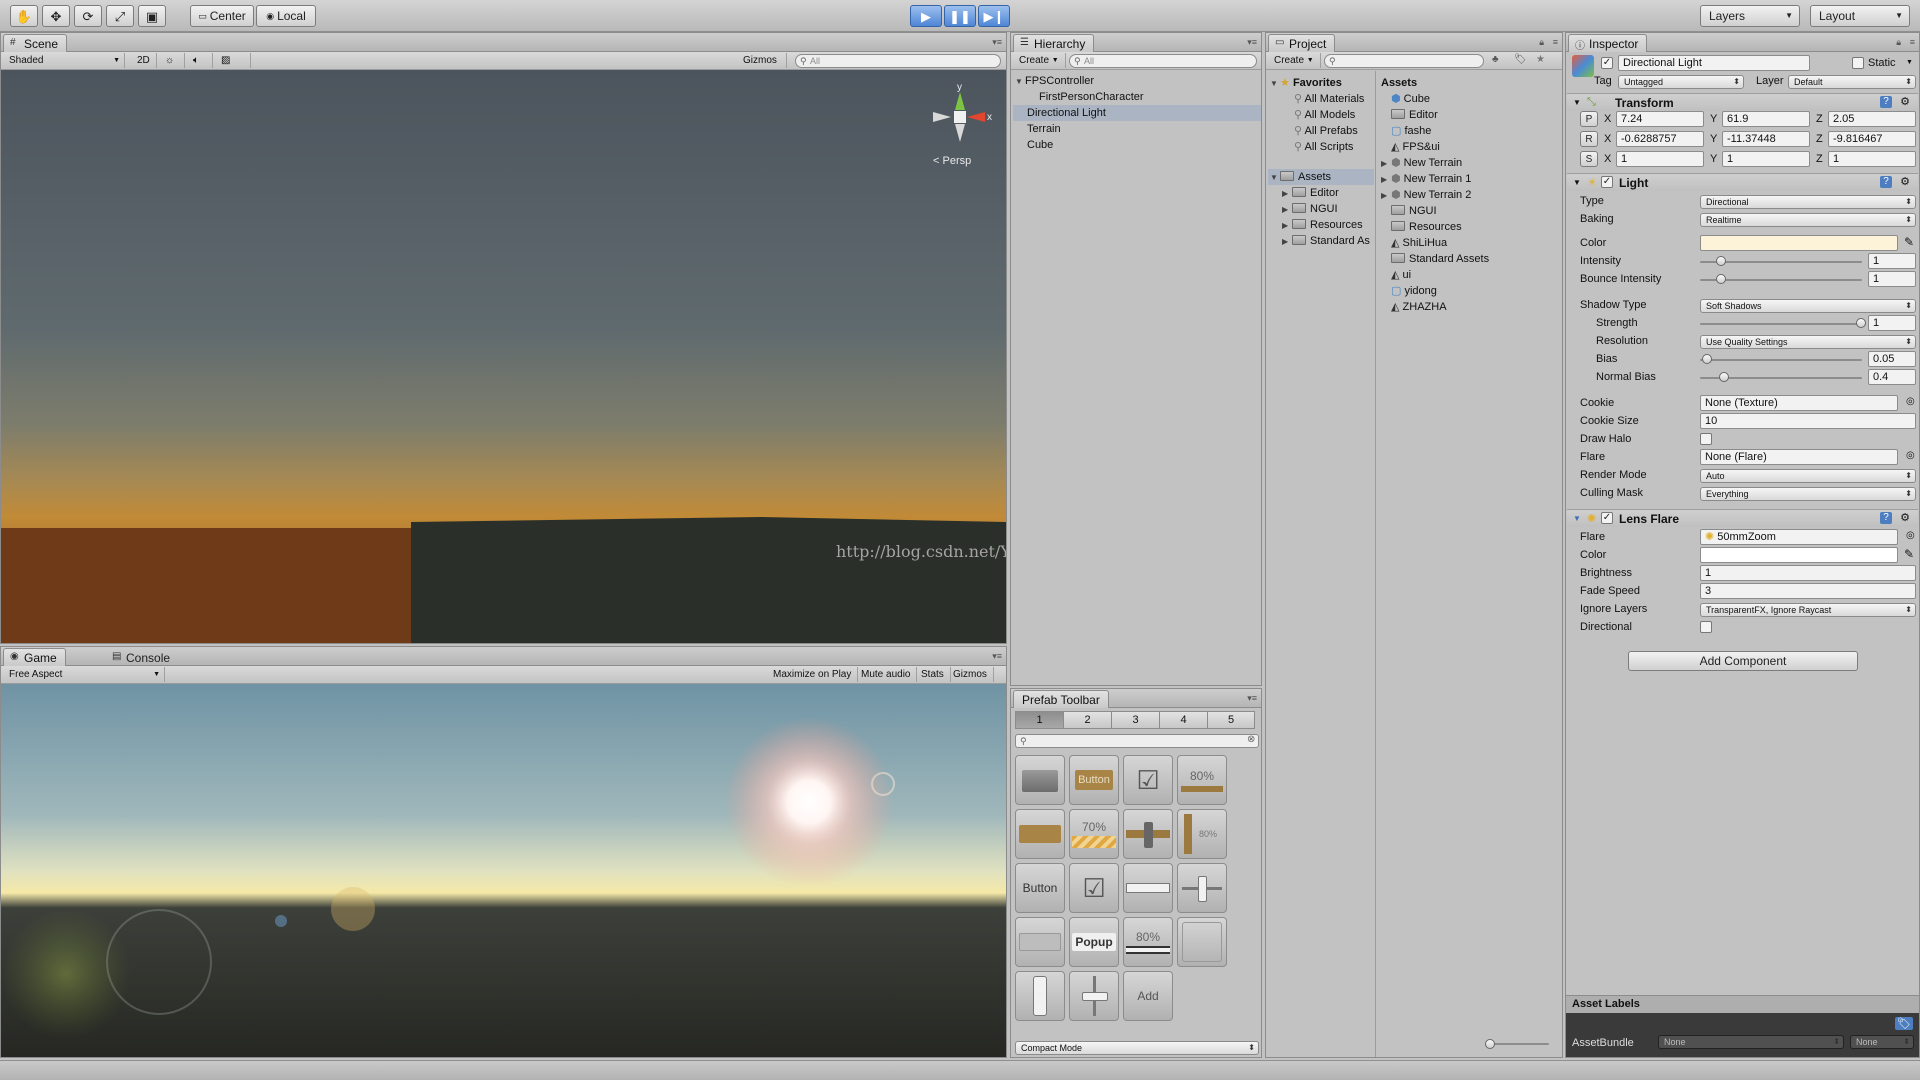 The image size is (1920, 1080). I want to click on lighting-toggle: ☼, so click(172, 60).